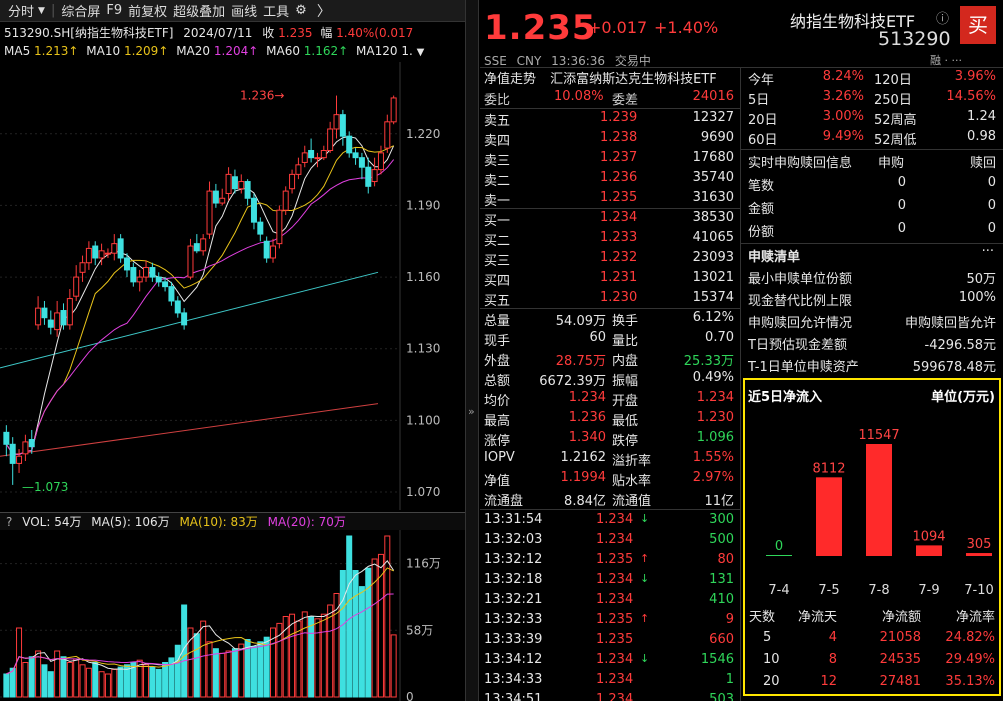  Describe the element at coordinates (301, 10) in the screenshot. I see `settings-icon: ⚙` at that location.